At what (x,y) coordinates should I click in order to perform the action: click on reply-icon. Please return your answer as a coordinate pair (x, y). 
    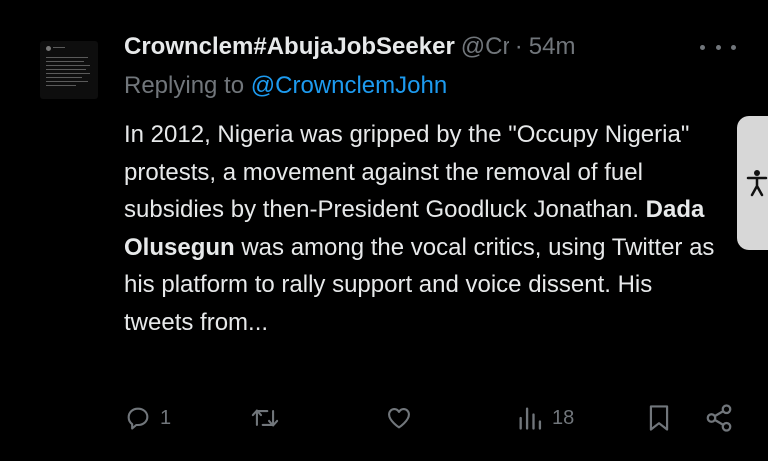
    Looking at the image, I should click on (138, 418).